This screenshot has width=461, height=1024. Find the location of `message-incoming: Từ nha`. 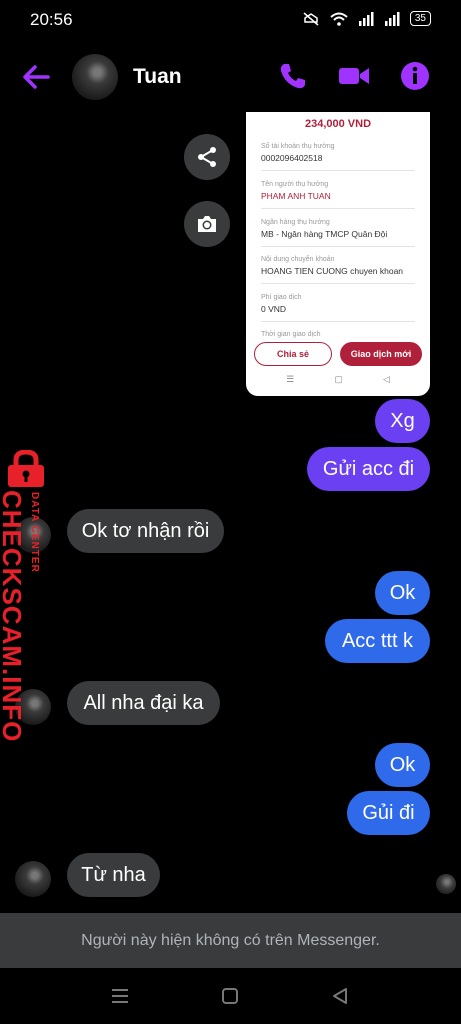

message-incoming: Từ nha is located at coordinates (113, 875).